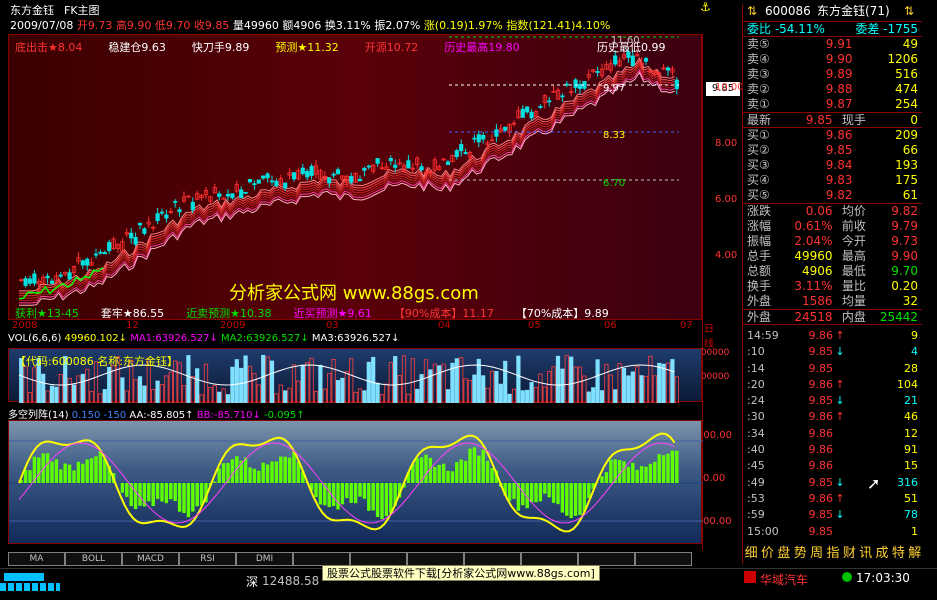 This screenshot has width=937, height=600. What do you see at coordinates (36, 559) in the screenshot?
I see `tab-ma: MA` at bounding box center [36, 559].